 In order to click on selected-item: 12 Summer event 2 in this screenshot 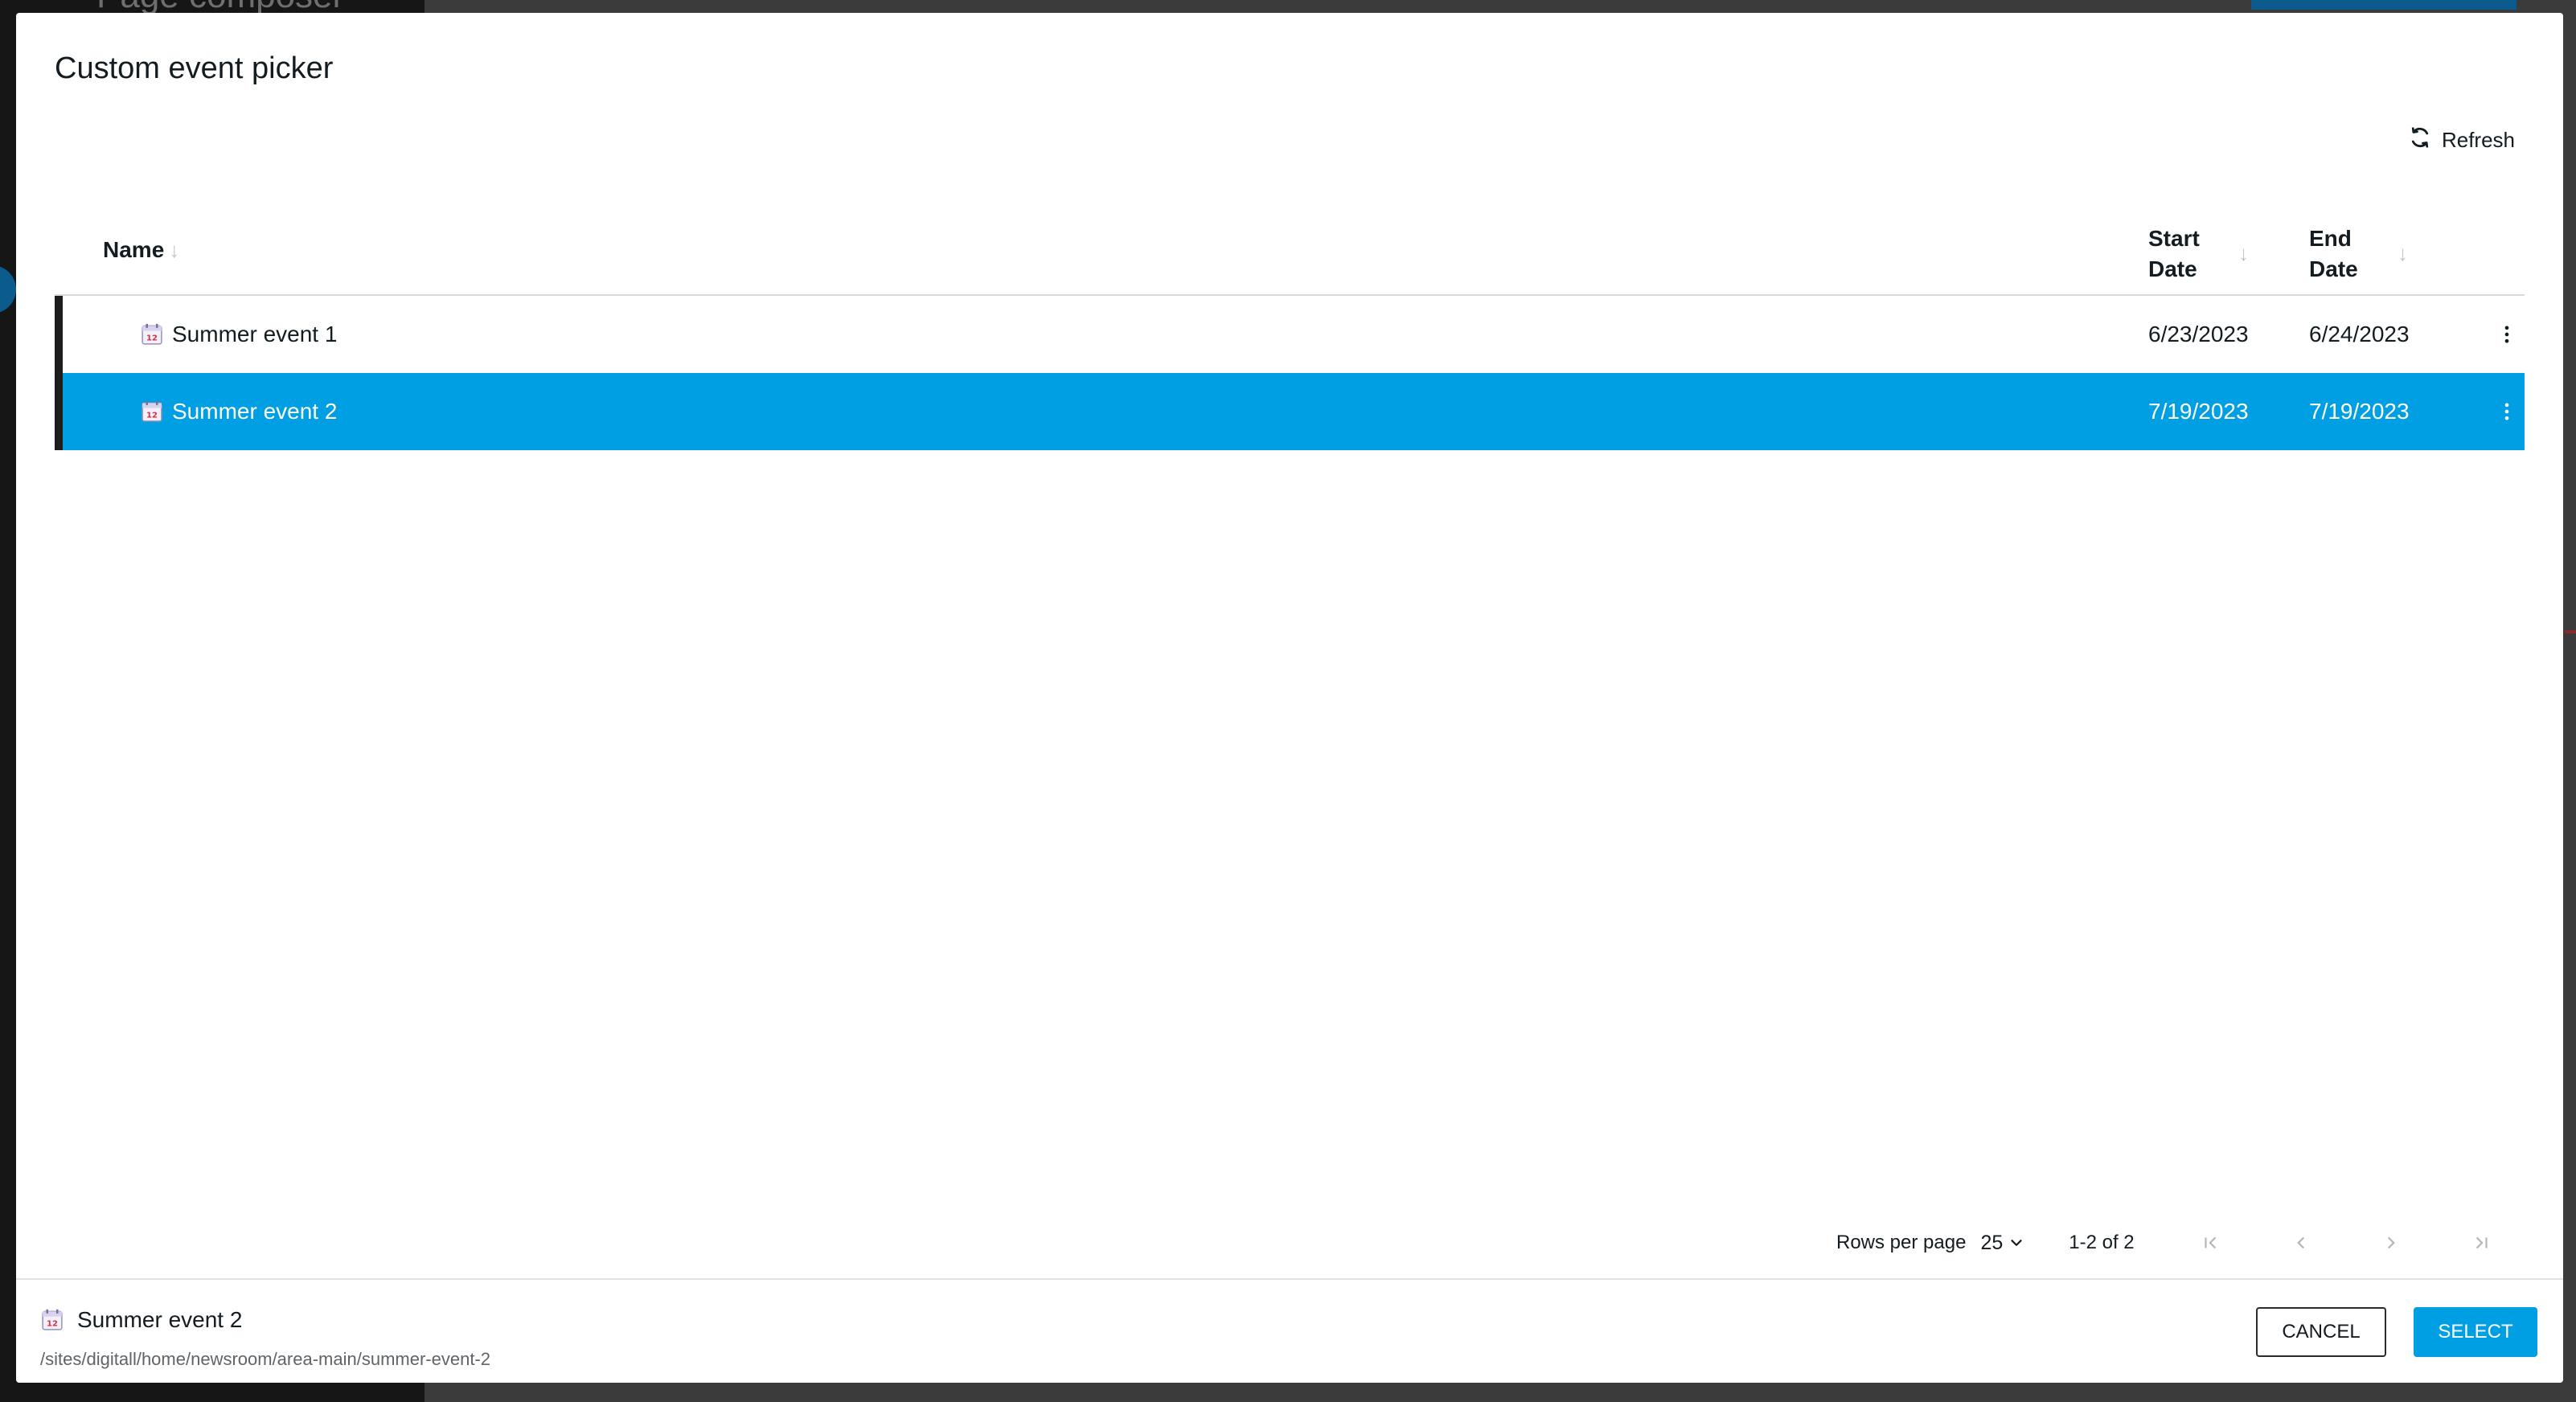, I will do `click(141, 1320)`.